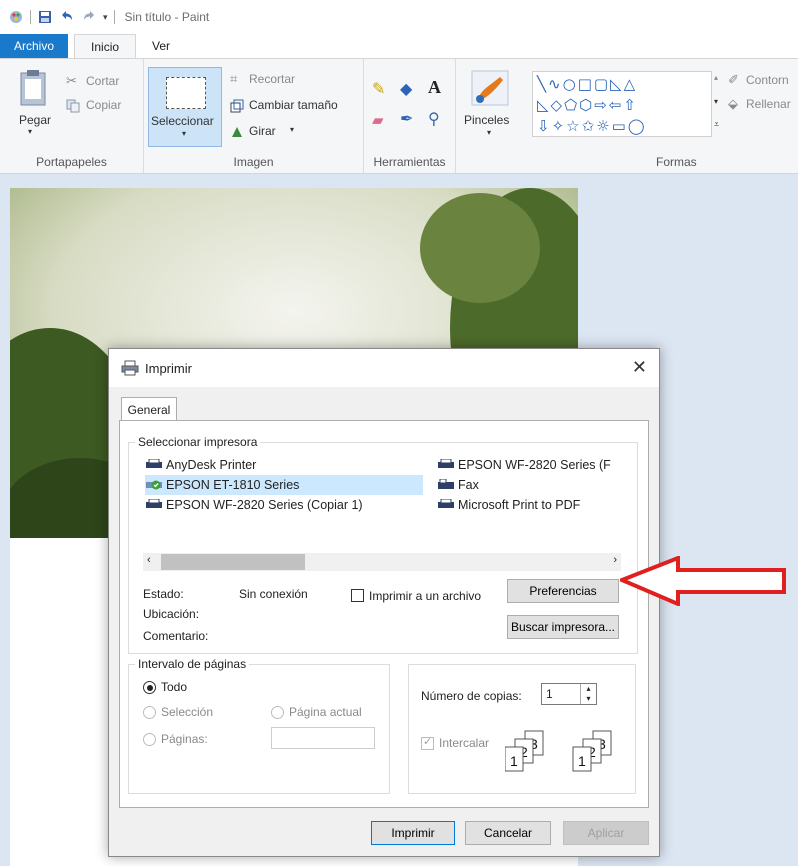 The height and width of the screenshot is (866, 798). I want to click on rotate-label: Girar, so click(262, 131).